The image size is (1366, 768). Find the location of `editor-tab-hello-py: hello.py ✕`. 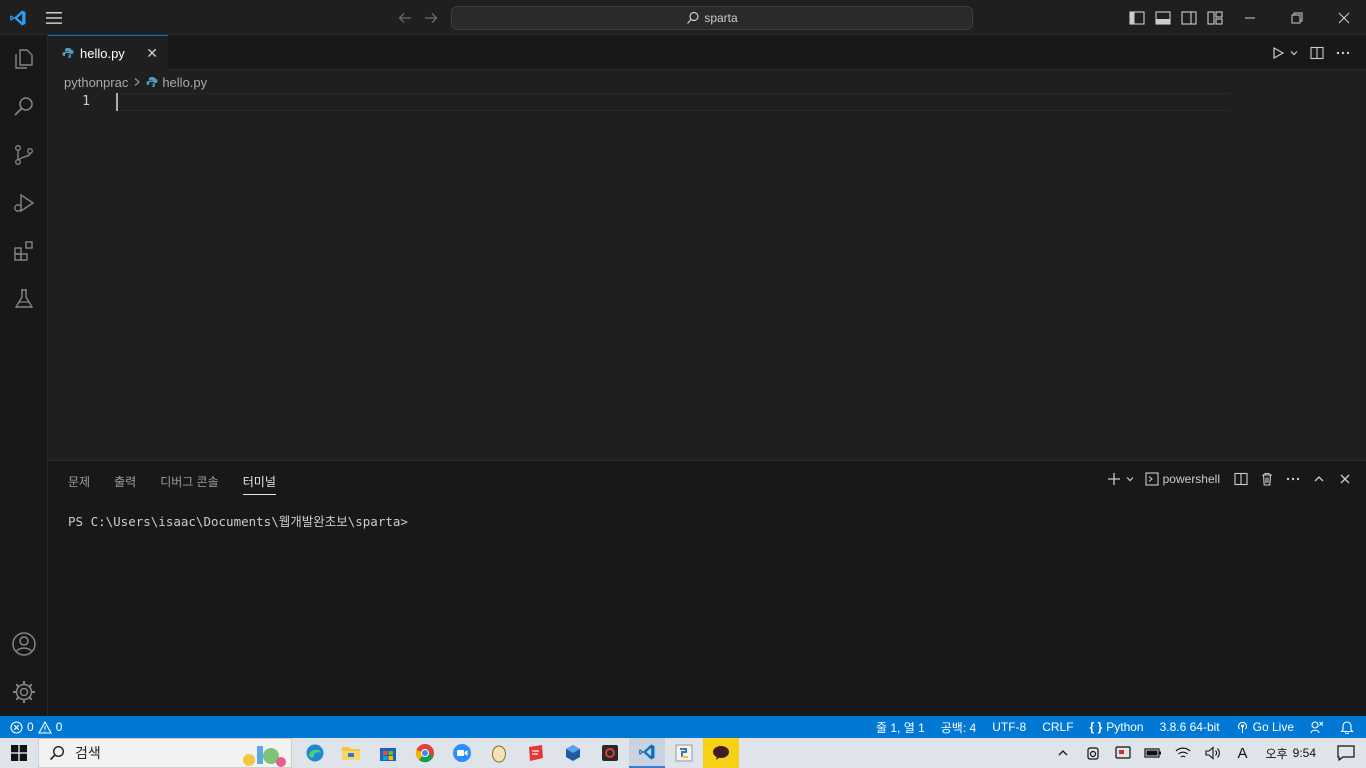

editor-tab-hello-py: hello.py ✕ is located at coordinates (108, 52).